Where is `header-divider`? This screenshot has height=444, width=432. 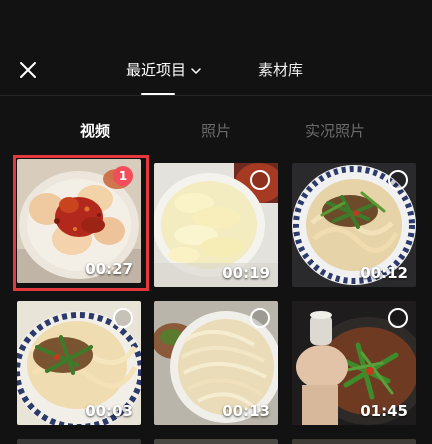
header-divider is located at coordinates (216, 95).